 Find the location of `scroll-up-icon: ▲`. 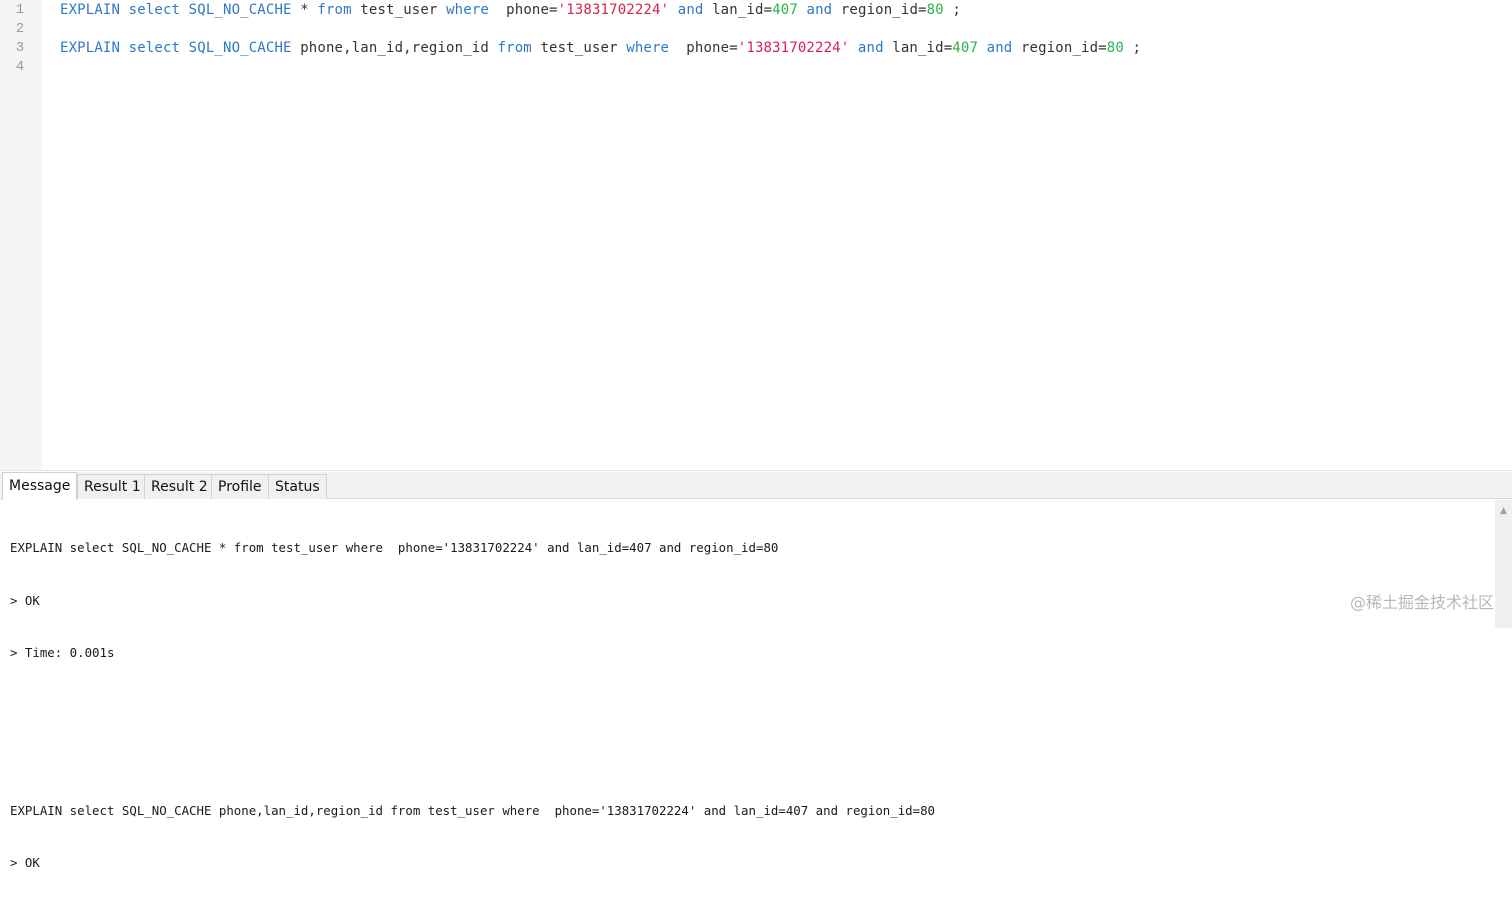

scroll-up-icon: ▲ is located at coordinates (1503, 511).